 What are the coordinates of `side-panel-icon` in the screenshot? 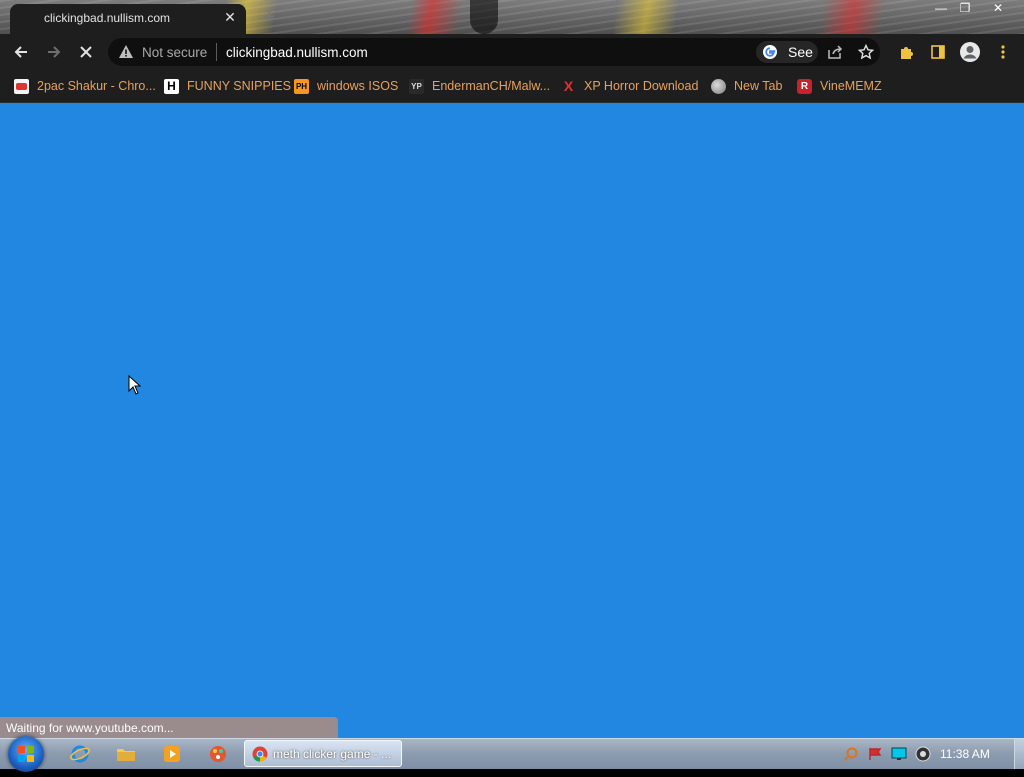 It's located at (938, 52).